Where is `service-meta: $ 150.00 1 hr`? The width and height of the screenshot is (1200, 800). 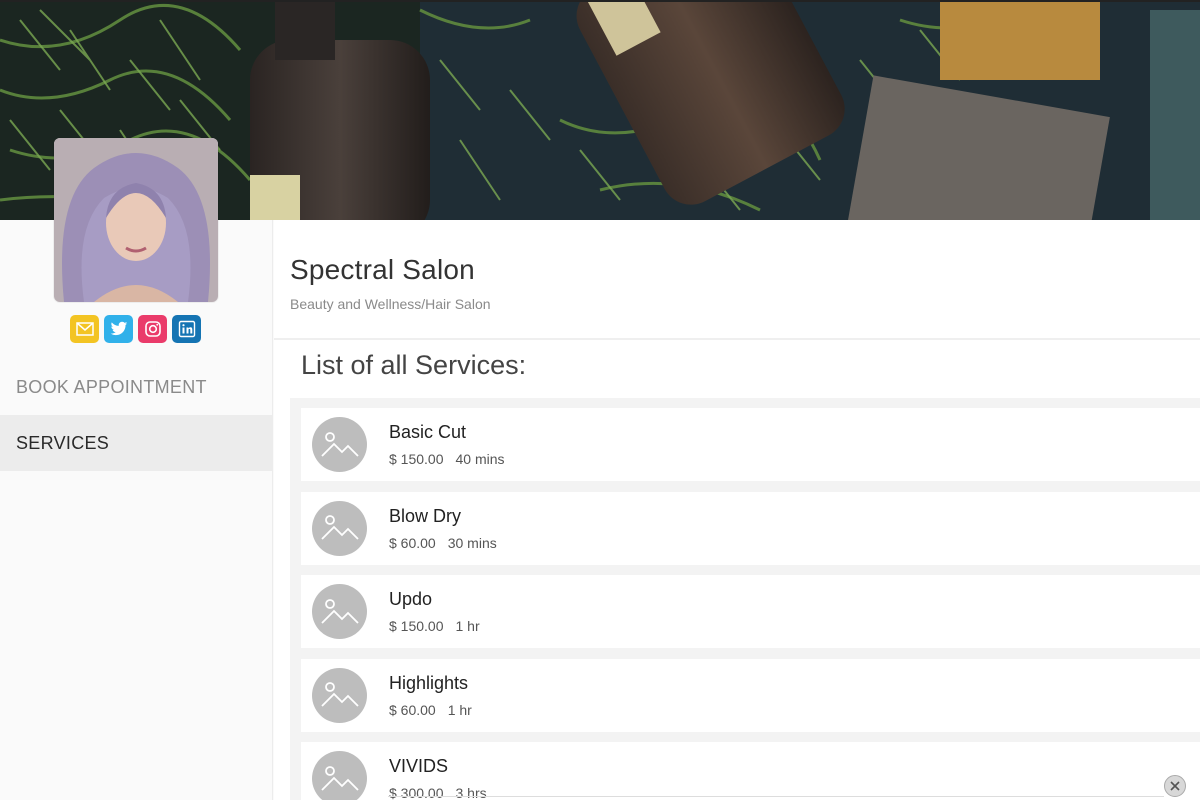
service-meta: $ 150.00 1 hr is located at coordinates (434, 626).